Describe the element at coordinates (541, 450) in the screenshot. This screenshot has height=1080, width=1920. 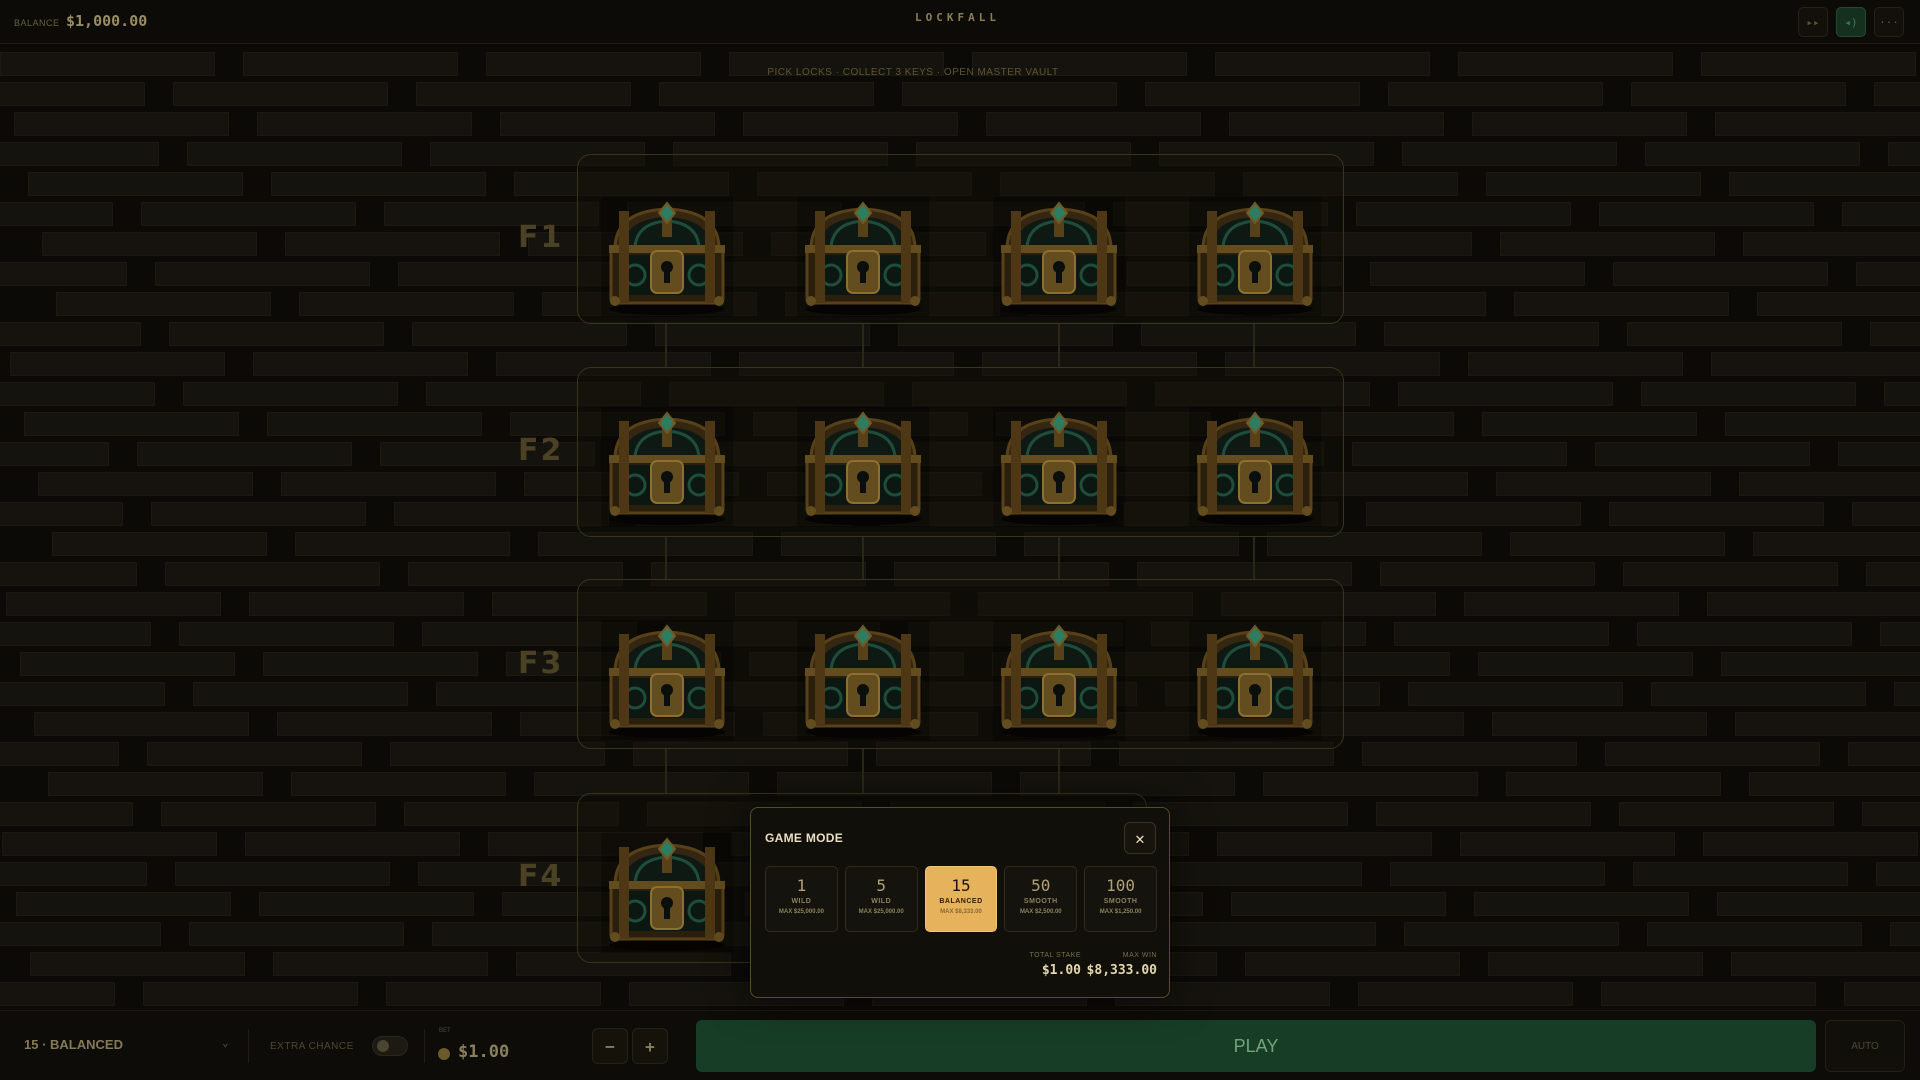
I see `floor-label-f2: F2` at that location.